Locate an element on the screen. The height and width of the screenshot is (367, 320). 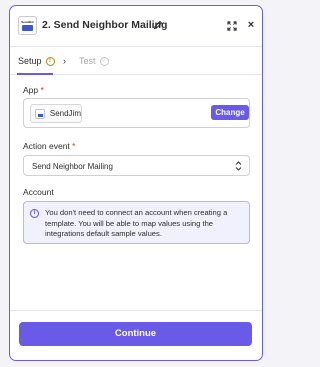
step-tabs: Setup ! › Test ✓ is located at coordinates (136, 60).